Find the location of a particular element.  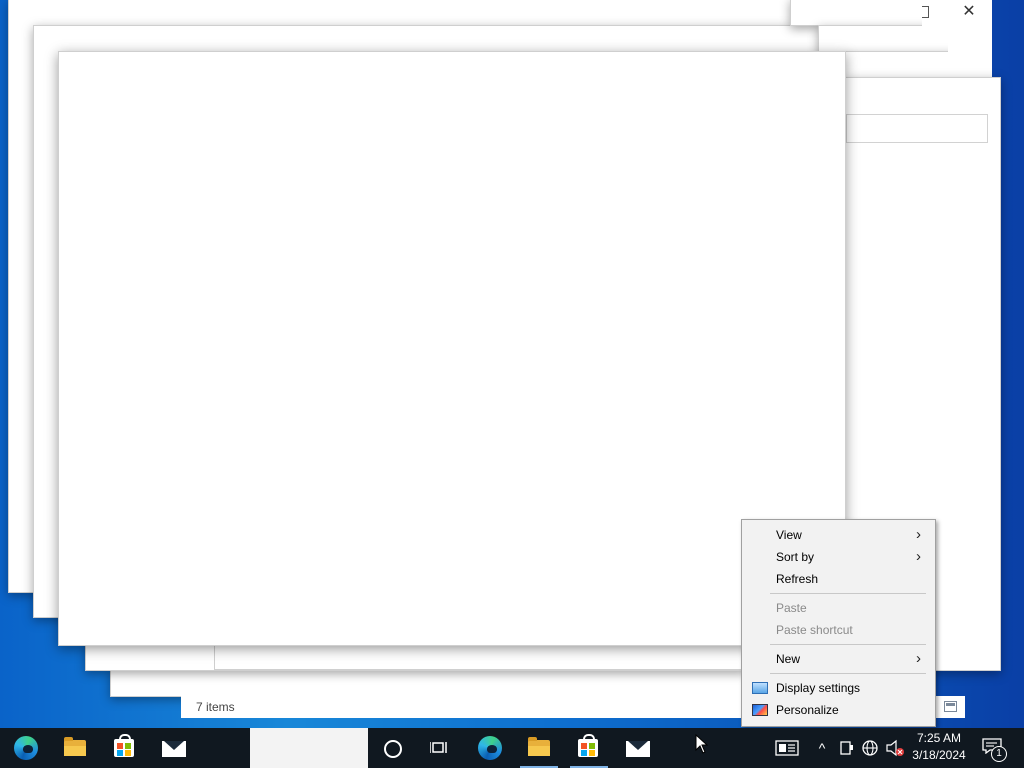

system-clock: 7:25 AM 3/18/2024 is located at coordinates (939, 747).